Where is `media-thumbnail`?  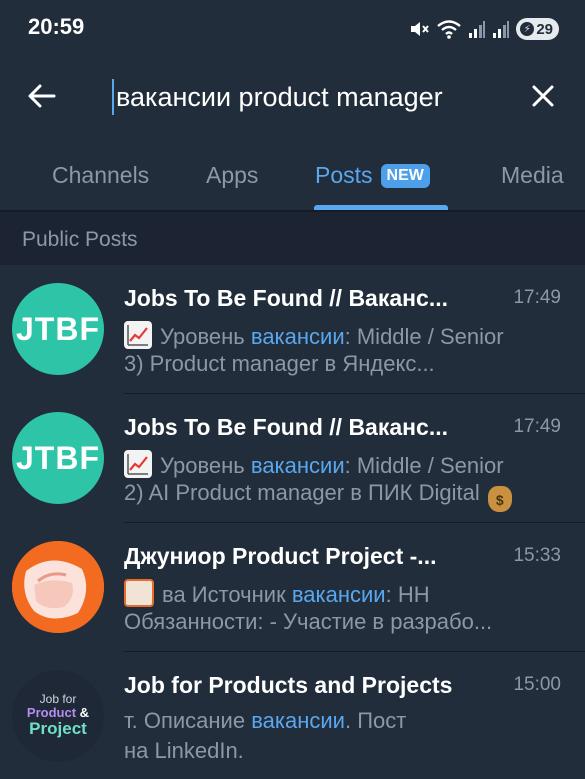 media-thumbnail is located at coordinates (139, 593).